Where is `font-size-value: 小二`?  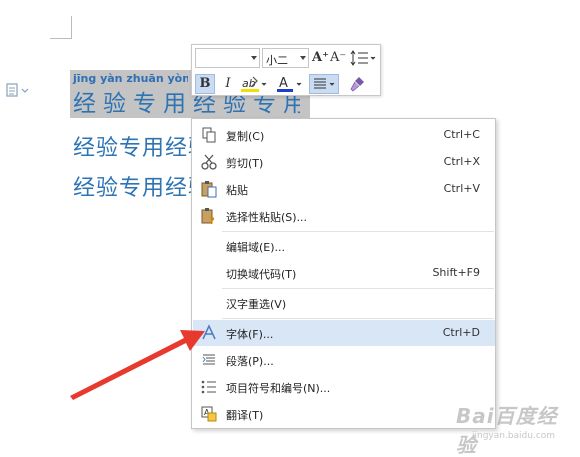
font-size-value: 小二 is located at coordinates (277, 60).